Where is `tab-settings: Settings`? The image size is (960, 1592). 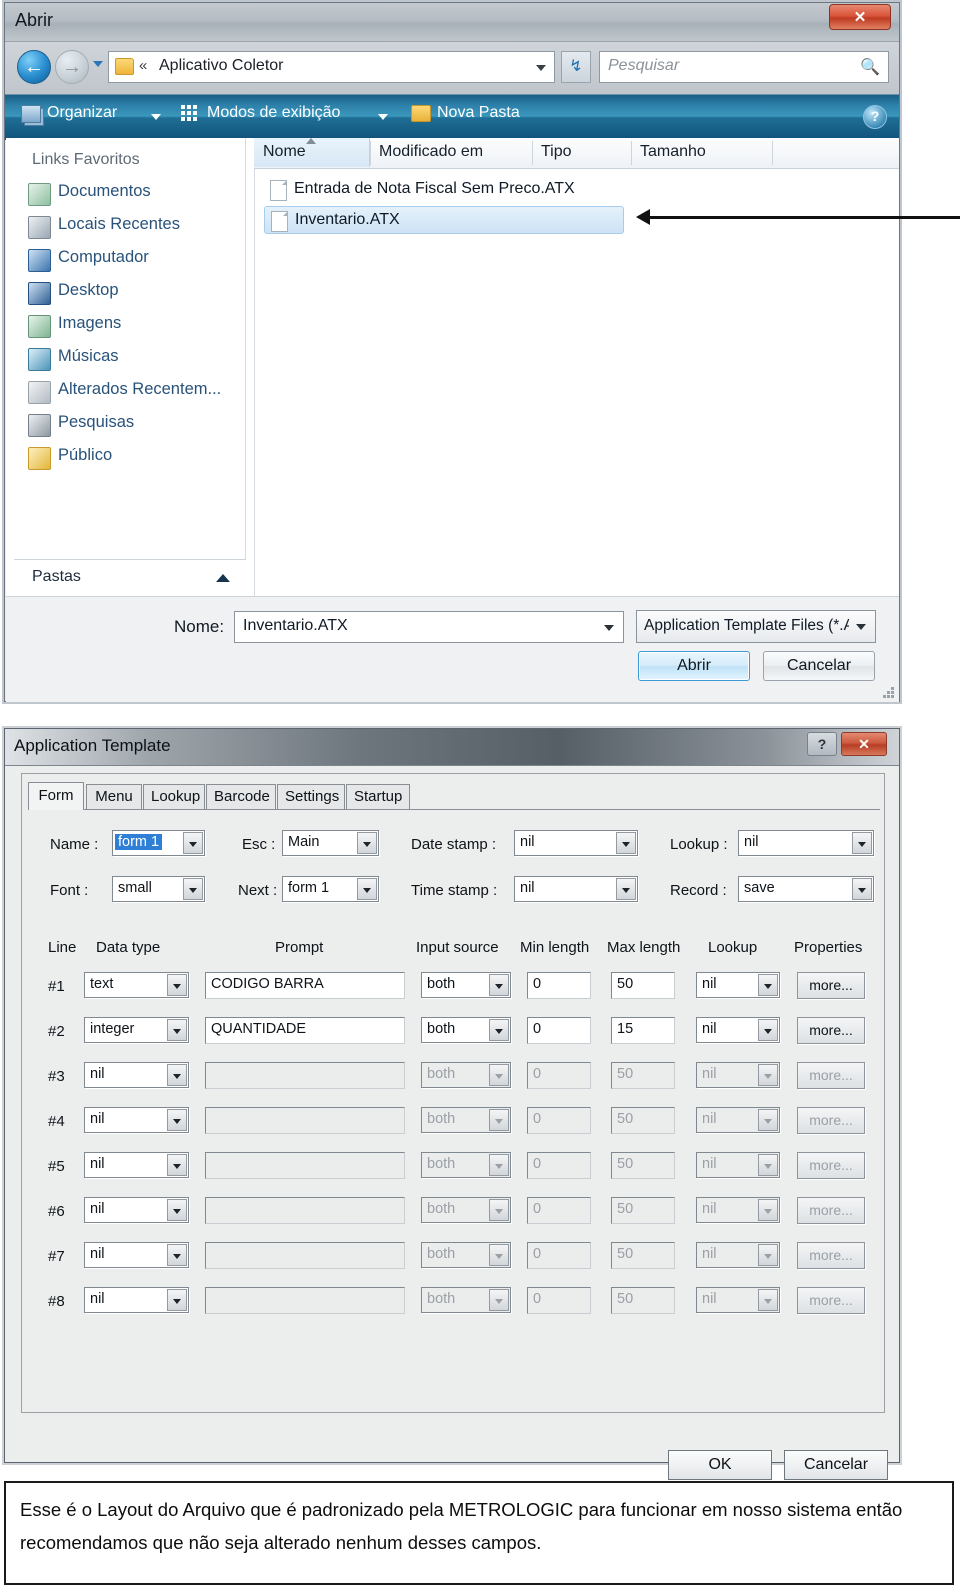
tab-settings: Settings is located at coordinates (311, 797).